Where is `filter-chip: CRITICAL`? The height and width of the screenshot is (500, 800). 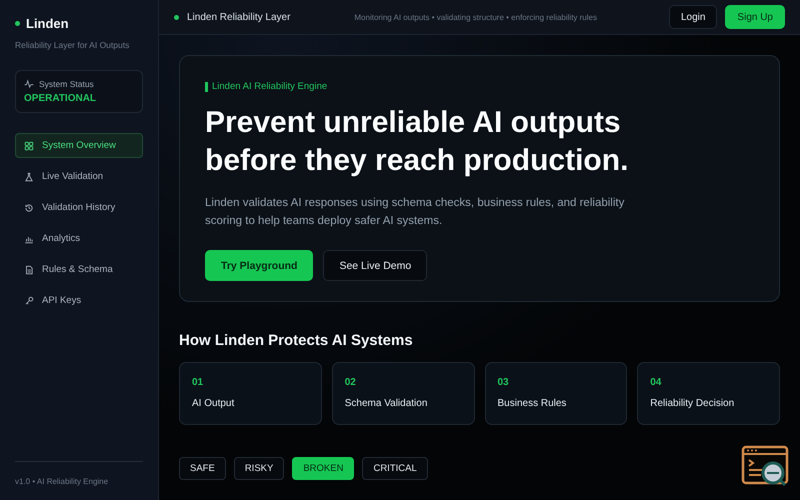 filter-chip: CRITICAL is located at coordinates (395, 468).